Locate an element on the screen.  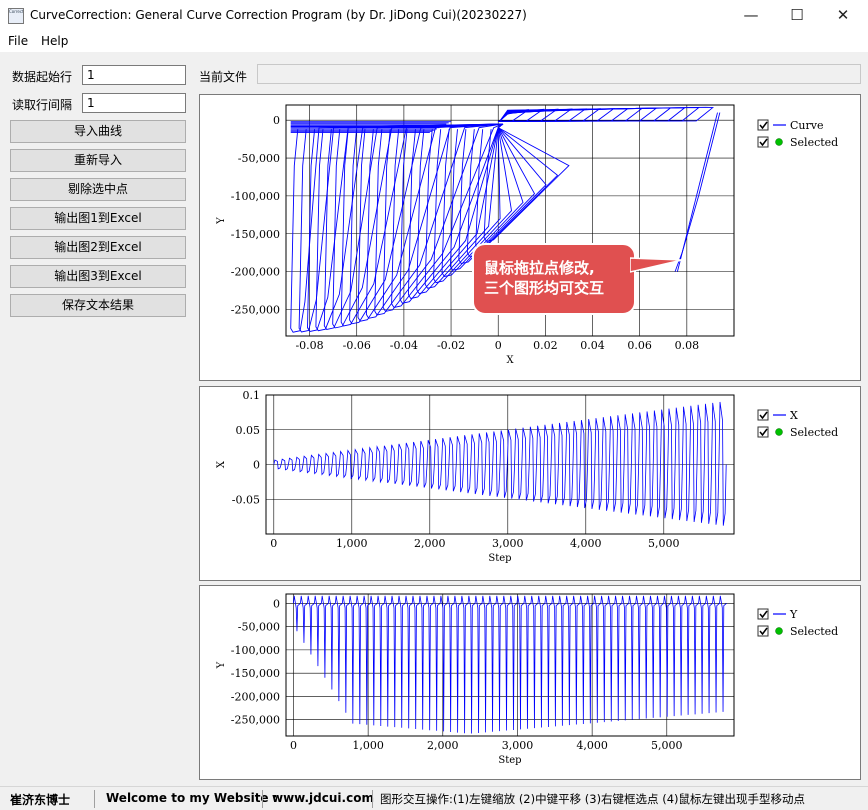
x-tick-label: 0.04 is located at coordinates (592, 345).